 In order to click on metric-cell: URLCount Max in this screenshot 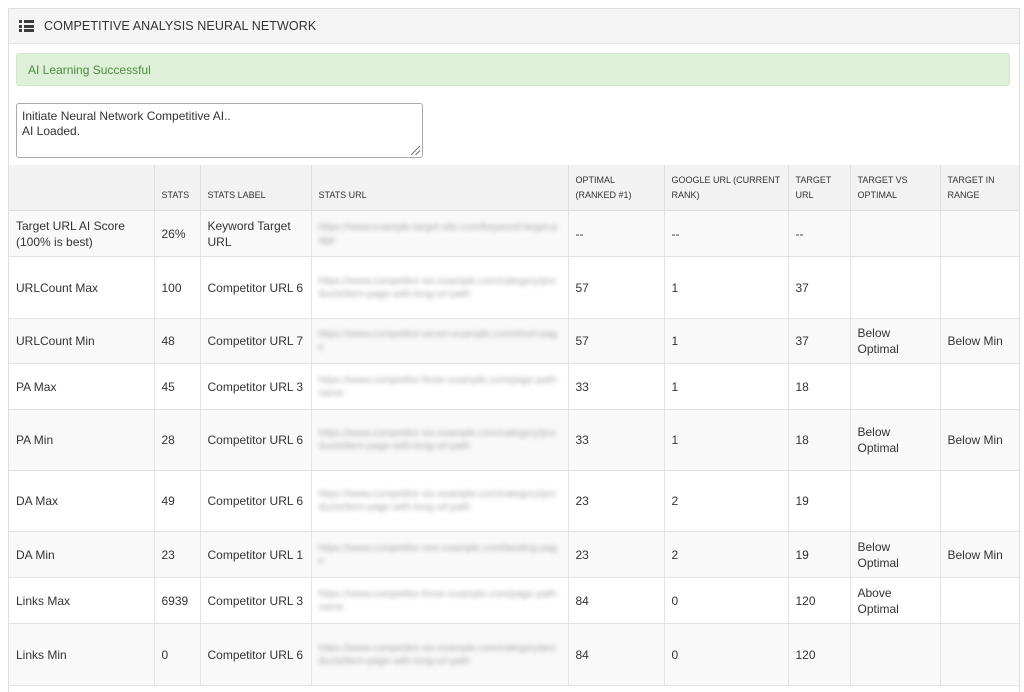, I will do `click(82, 287)`.